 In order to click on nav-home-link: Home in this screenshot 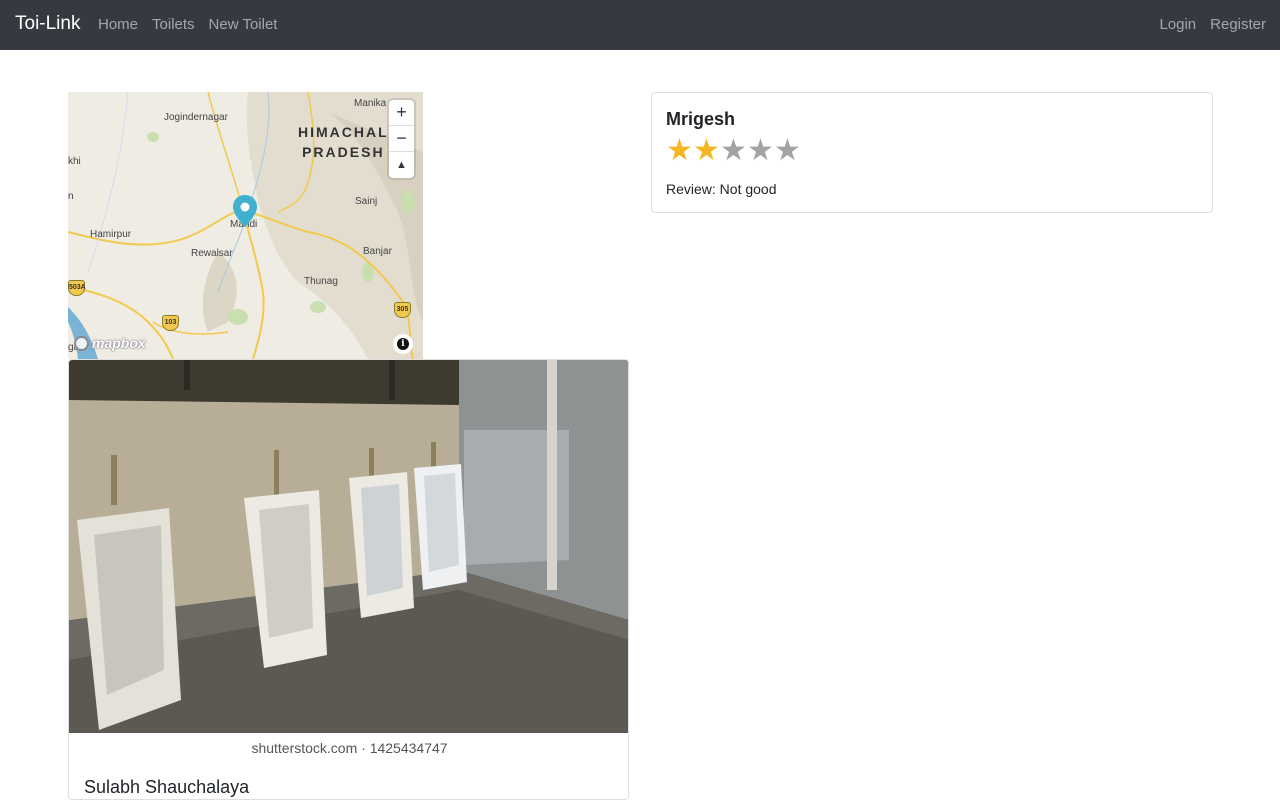, I will do `click(118, 24)`.